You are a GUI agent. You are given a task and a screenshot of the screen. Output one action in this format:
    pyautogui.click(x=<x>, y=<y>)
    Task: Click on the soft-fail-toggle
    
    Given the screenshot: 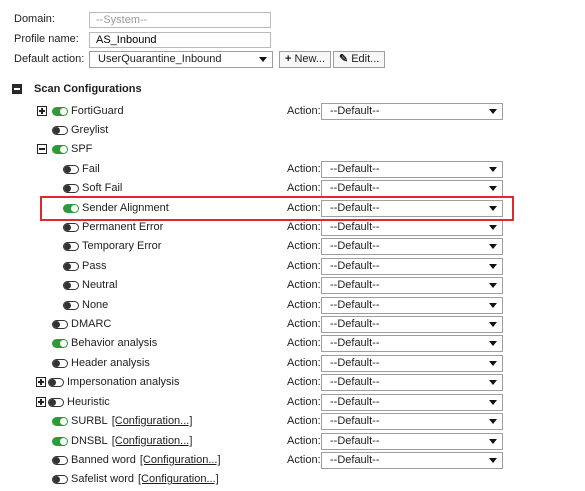 What is the action you would take?
    pyautogui.click(x=71, y=188)
    